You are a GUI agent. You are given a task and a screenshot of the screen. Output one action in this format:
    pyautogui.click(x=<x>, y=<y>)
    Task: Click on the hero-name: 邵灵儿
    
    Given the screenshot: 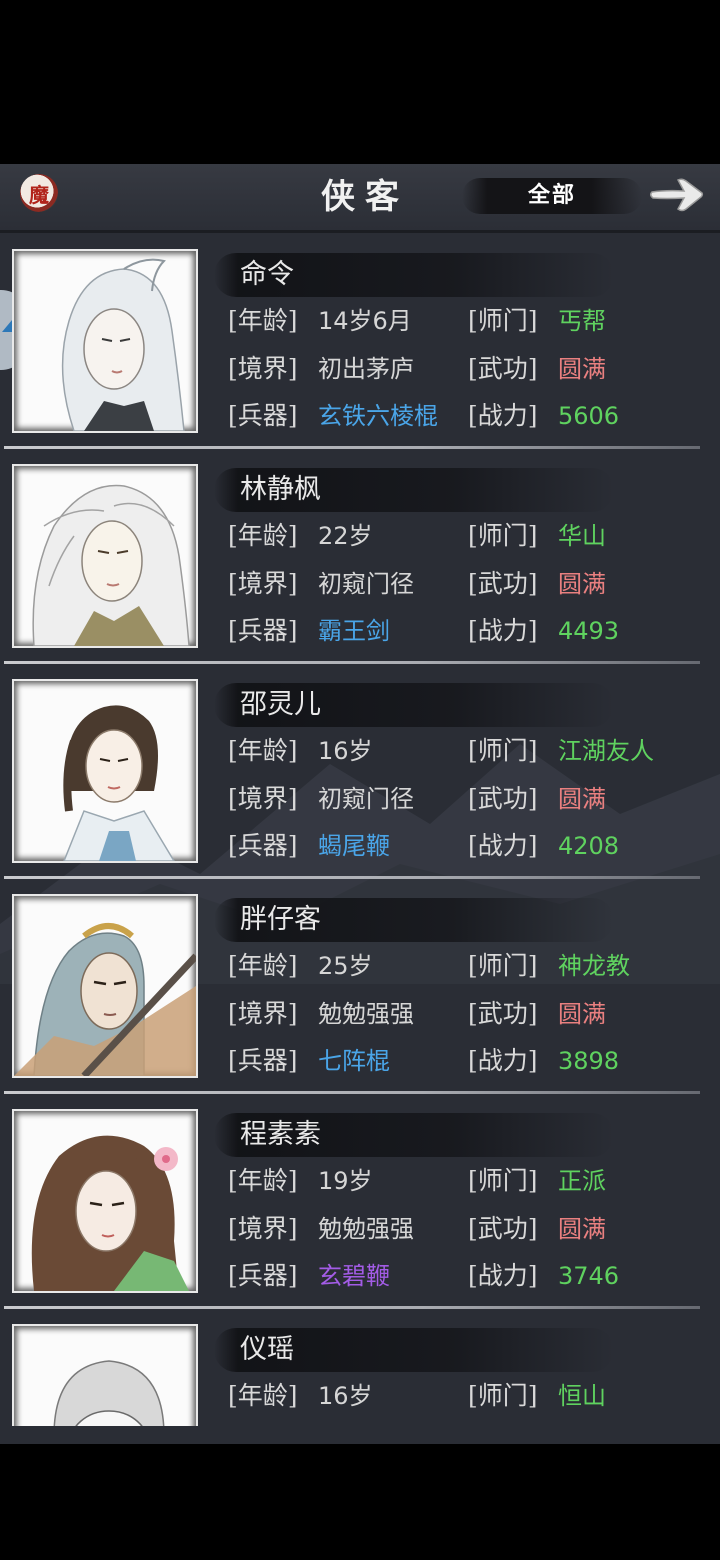 What is the action you would take?
    pyautogui.click(x=280, y=704)
    